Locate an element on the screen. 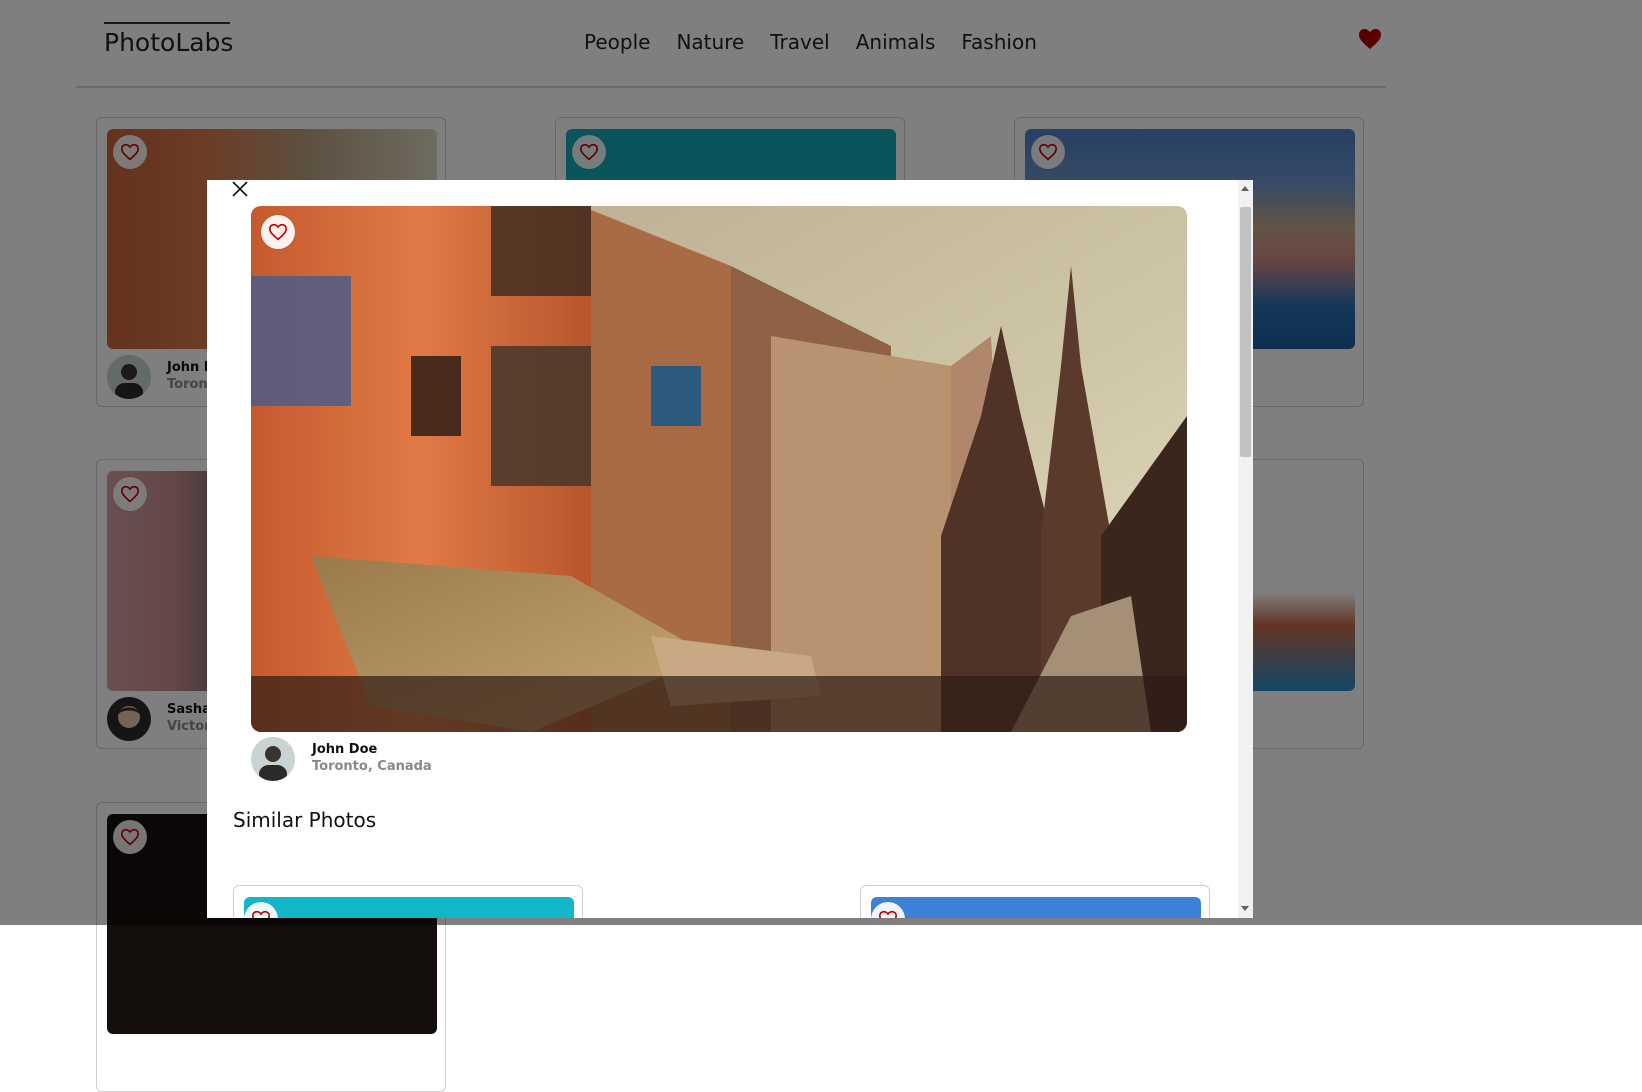  scroll-thumb is located at coordinates (1245, 332).